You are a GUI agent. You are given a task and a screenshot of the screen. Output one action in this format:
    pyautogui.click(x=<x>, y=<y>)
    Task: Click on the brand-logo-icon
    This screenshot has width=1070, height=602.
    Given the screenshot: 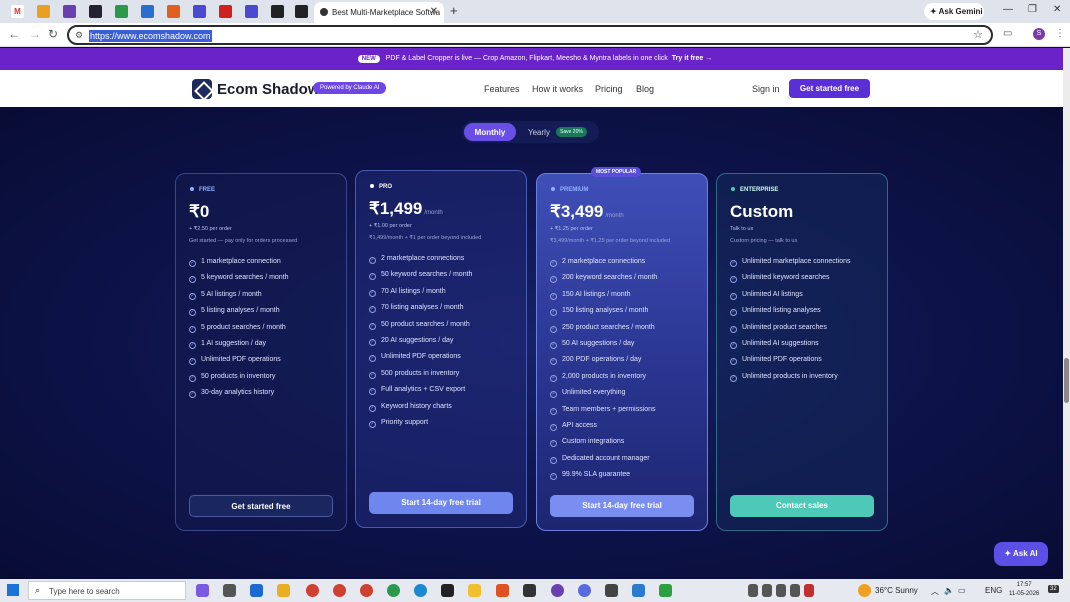 What is the action you would take?
    pyautogui.click(x=202, y=89)
    